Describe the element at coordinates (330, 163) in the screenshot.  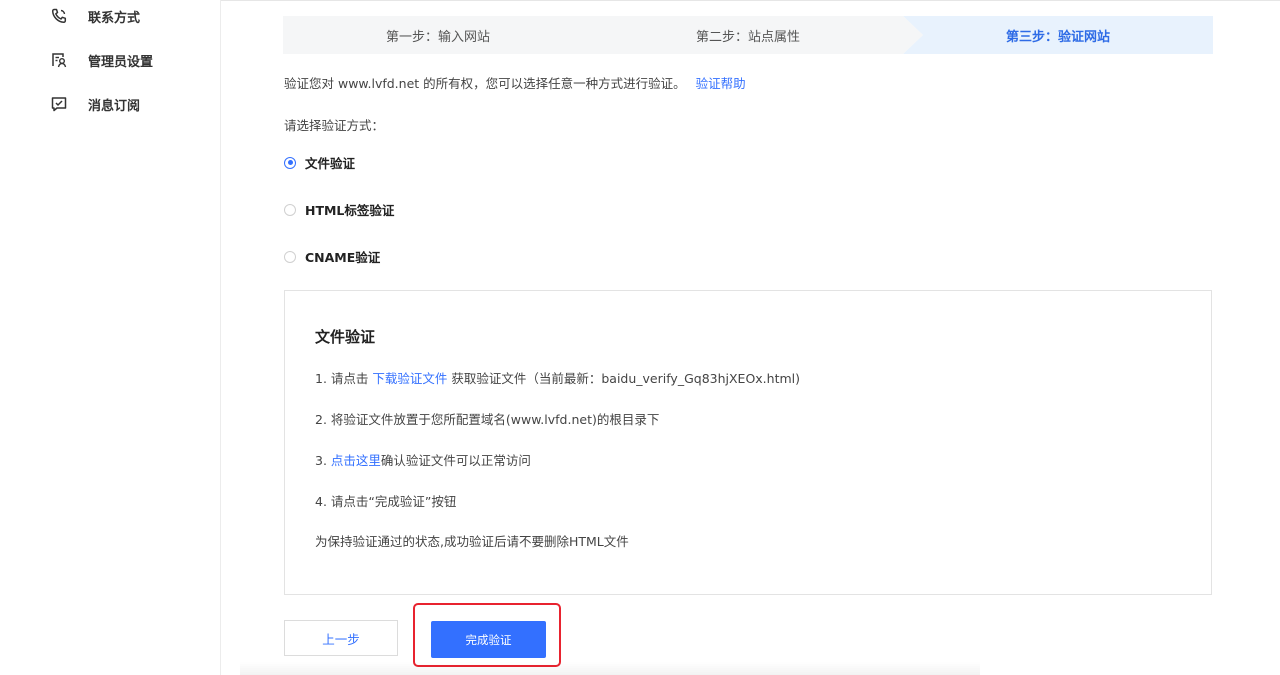
I see `method-label: 文件验证` at that location.